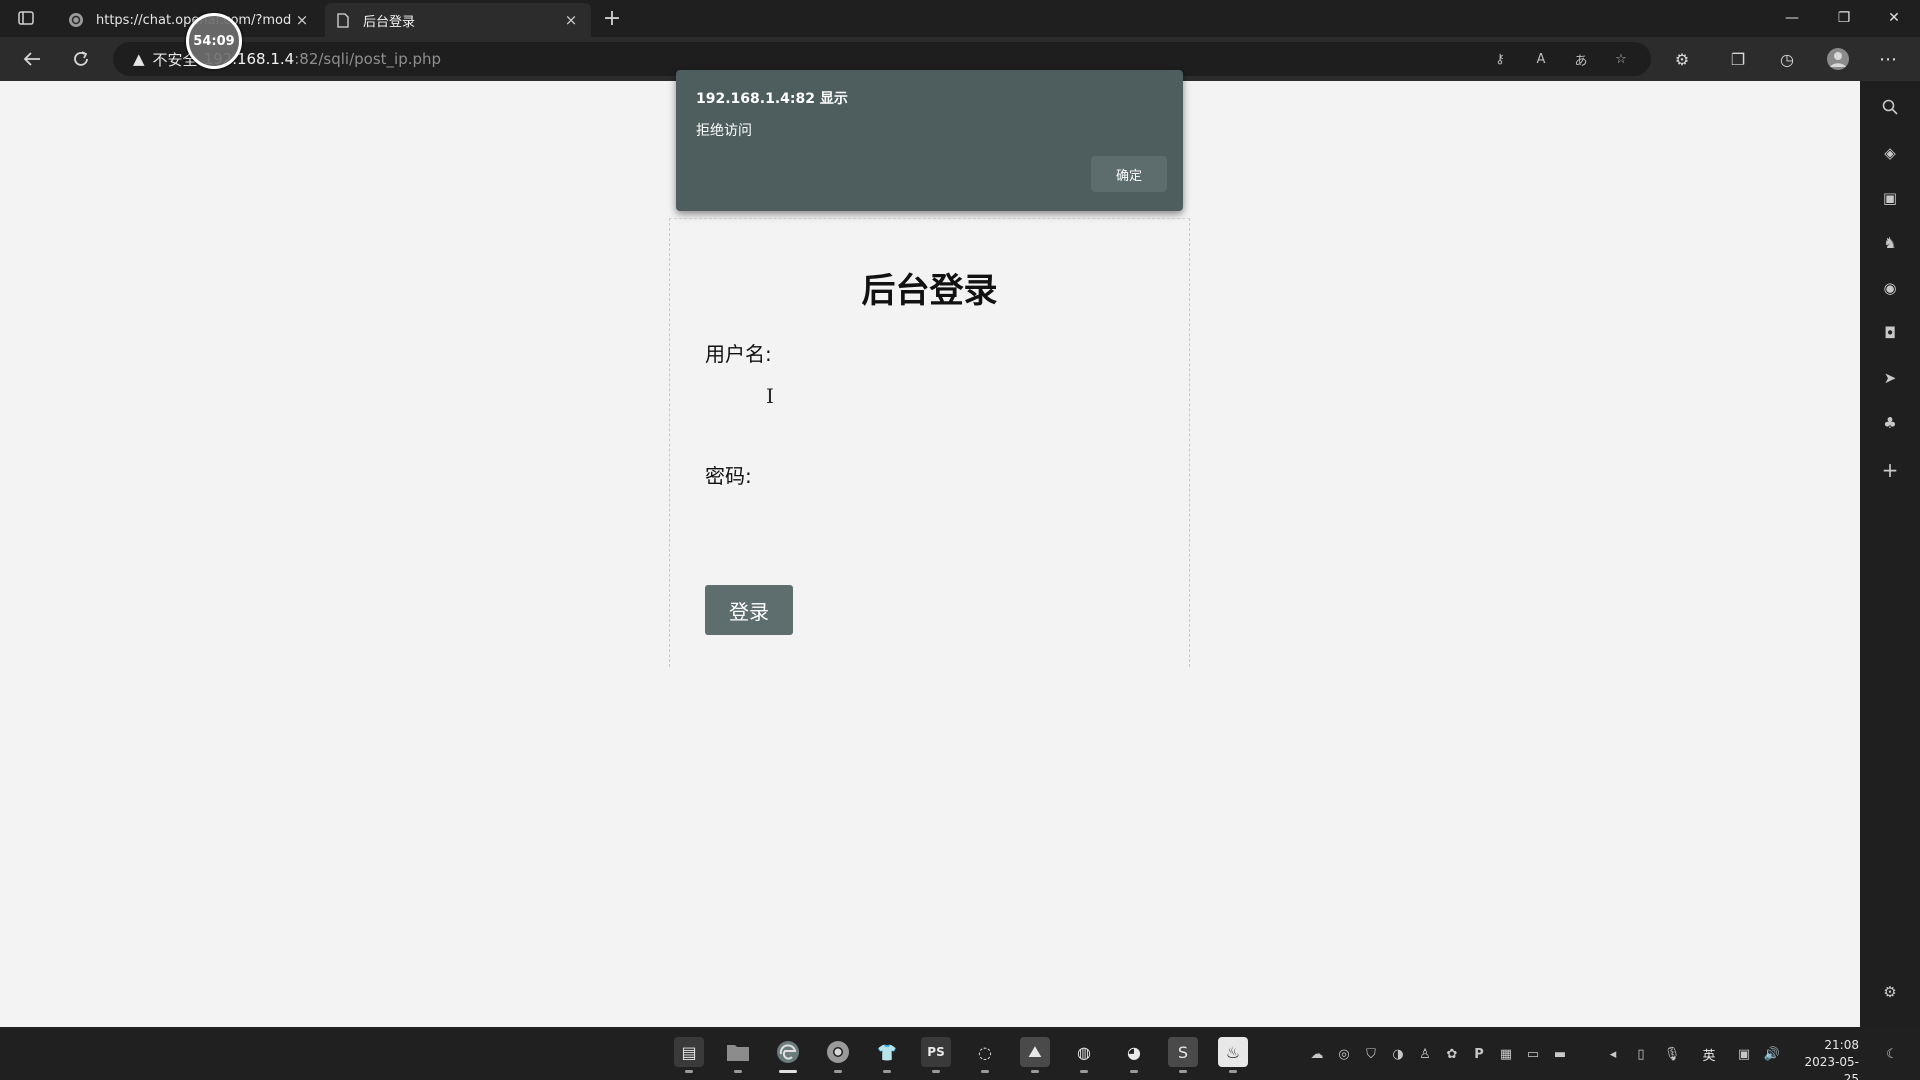 This screenshot has height=1080, width=1920. I want to click on tab-title: 后台登录, so click(389, 22).